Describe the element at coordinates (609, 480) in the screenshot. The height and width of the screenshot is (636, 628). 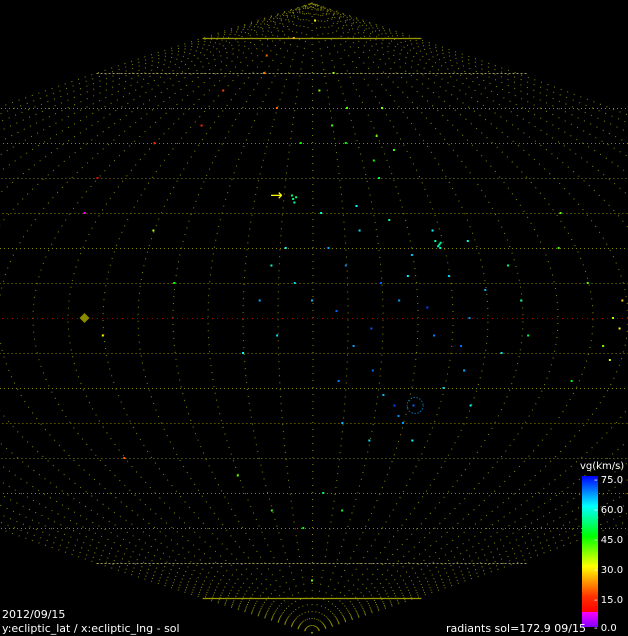
I see `colorbar-tick-label: - 75.0` at that location.